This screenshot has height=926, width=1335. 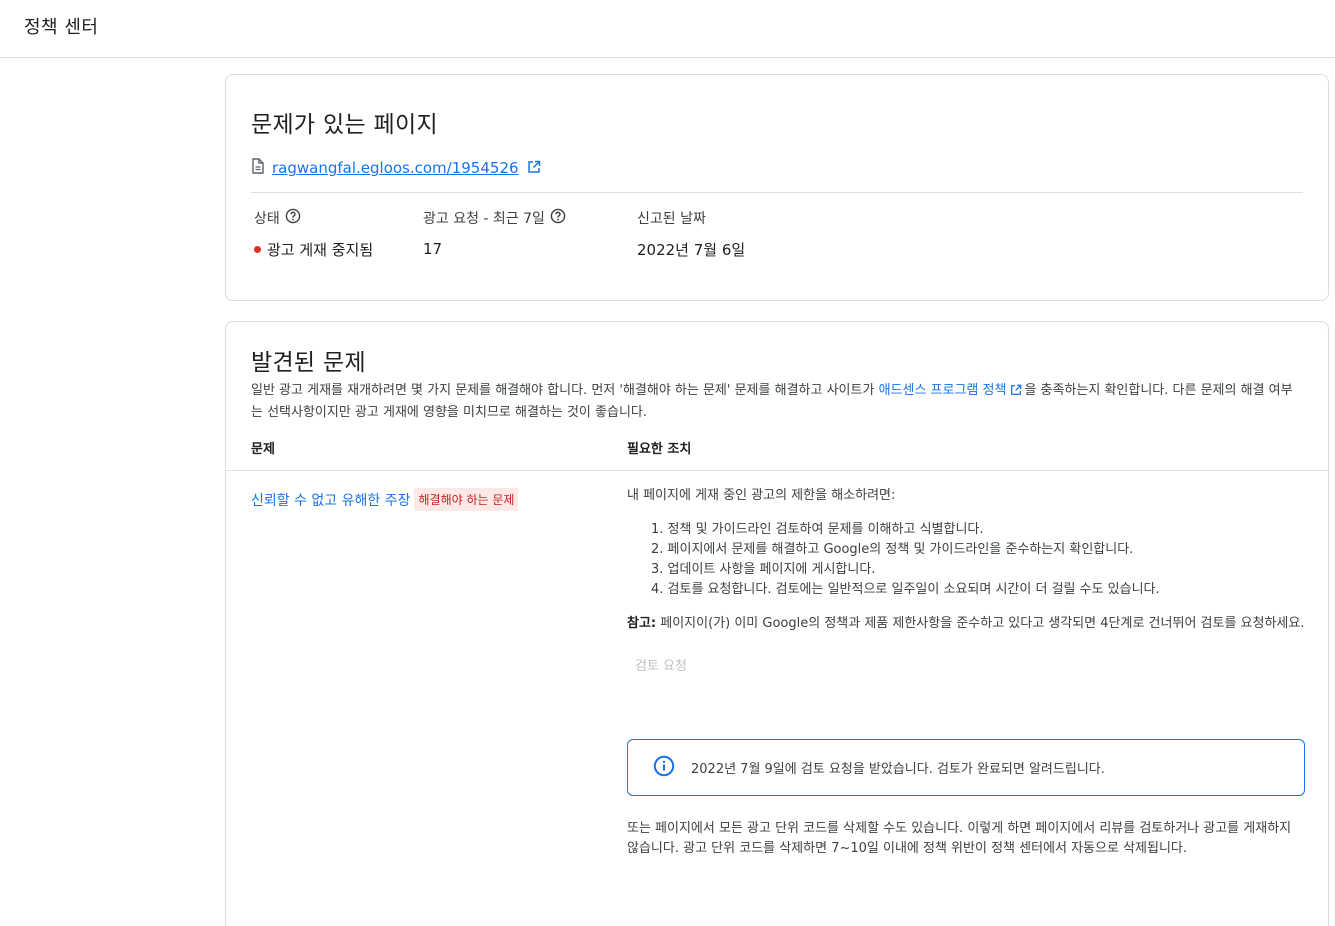 What do you see at coordinates (267, 219) in the screenshot?
I see `status-label: 상태` at bounding box center [267, 219].